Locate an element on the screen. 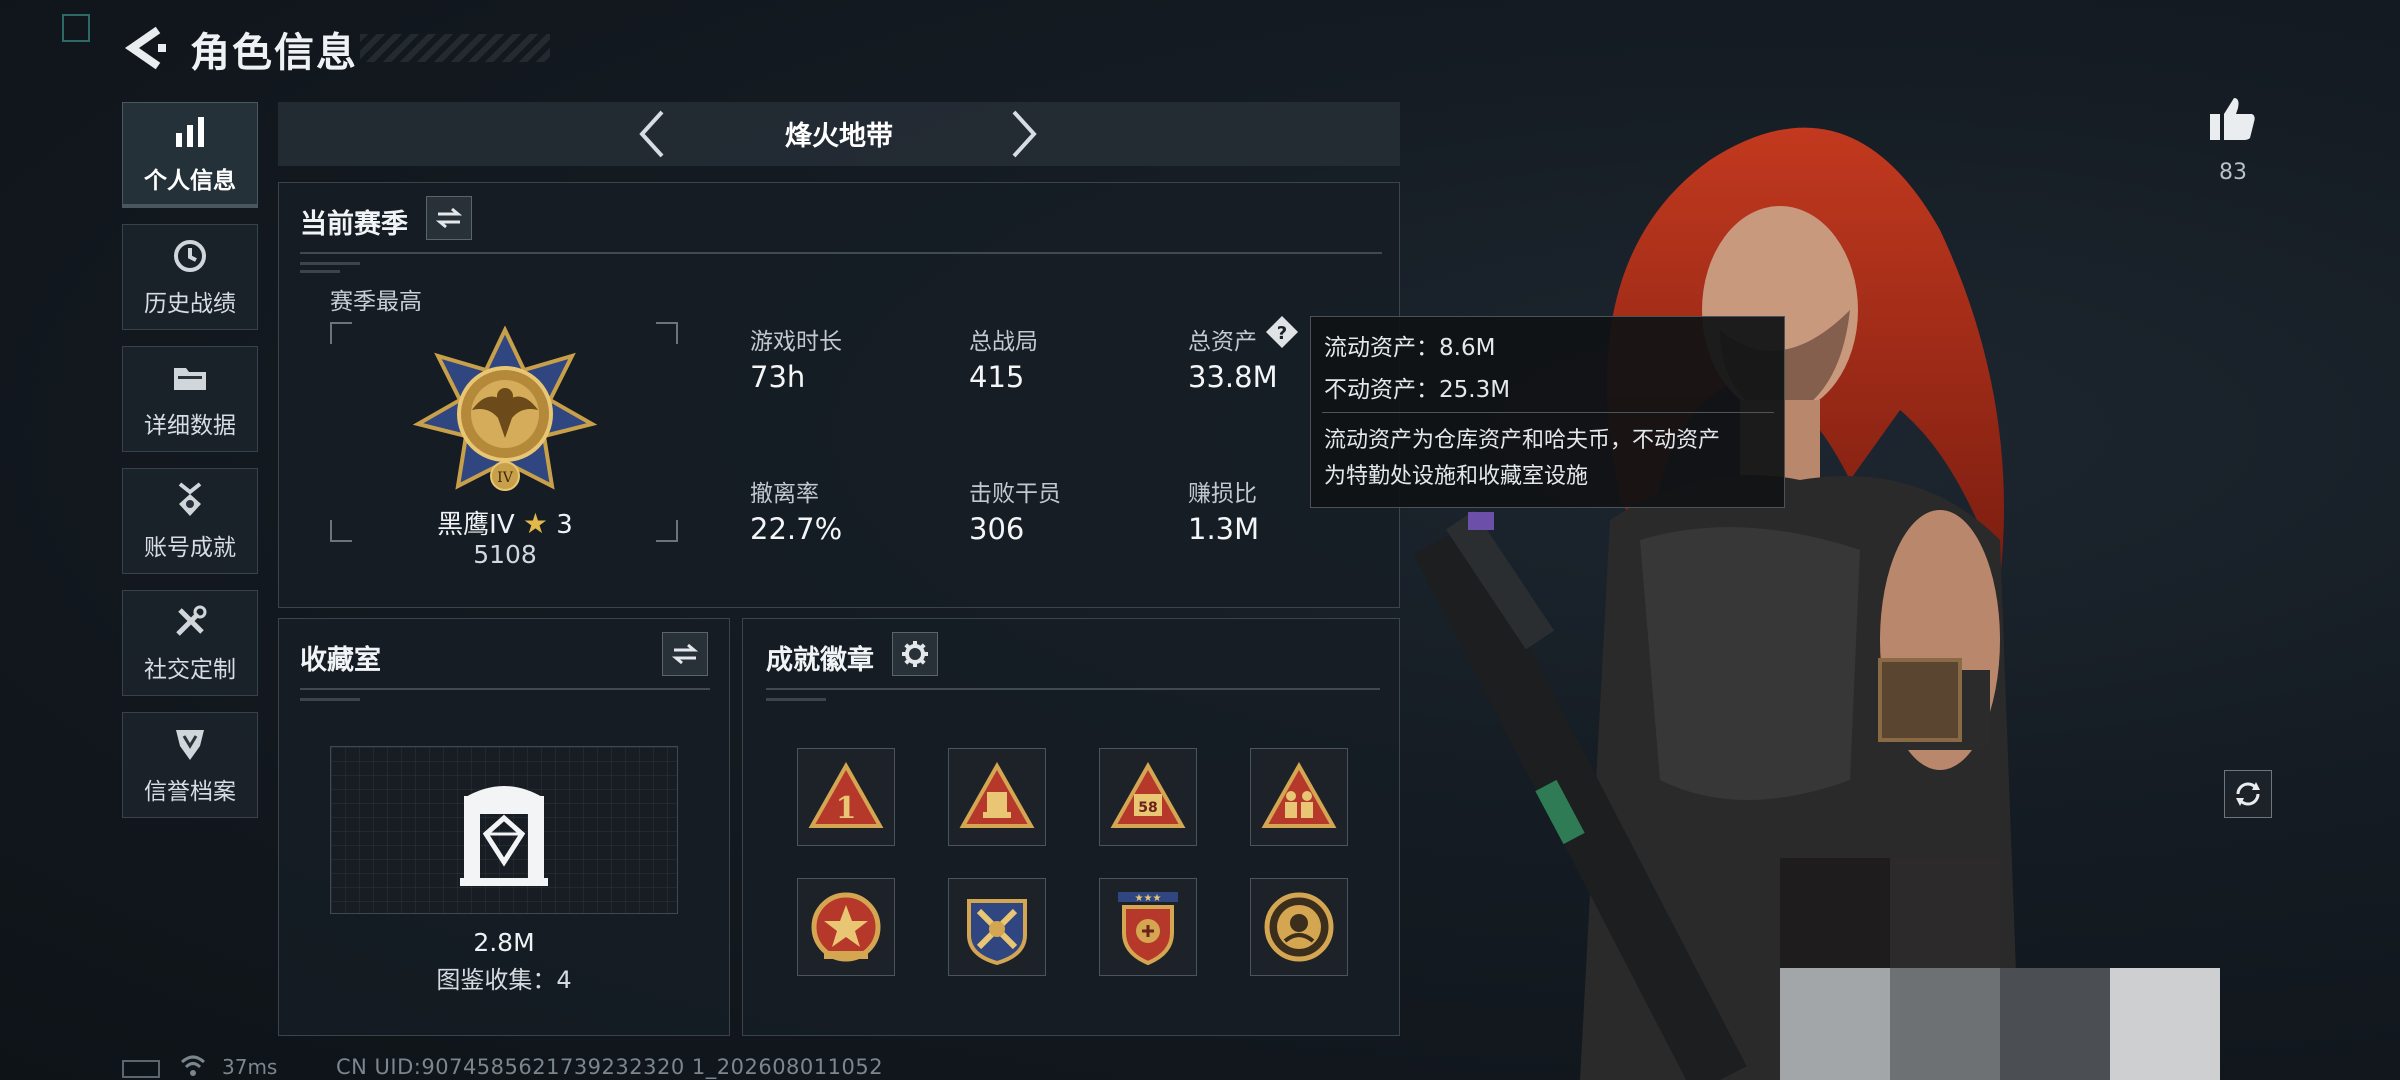 The image size is (2400, 1080). star-icon: ★ is located at coordinates (535, 523).